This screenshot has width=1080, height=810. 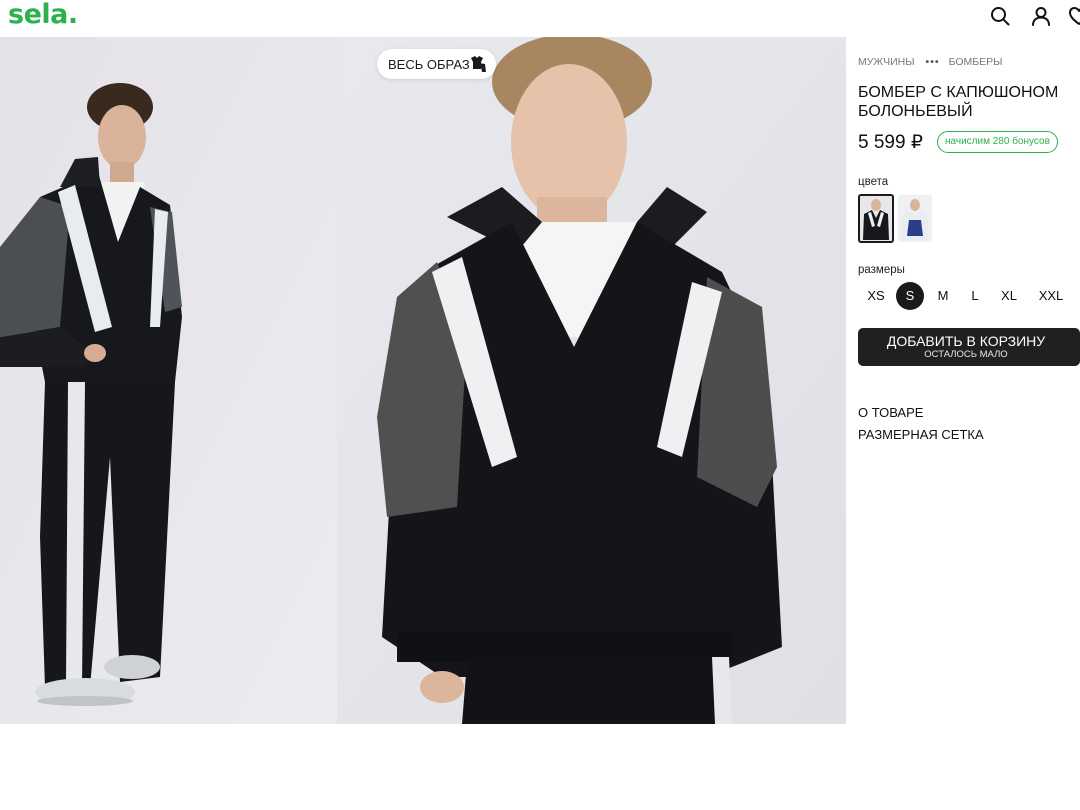 I want to click on breadcrumb: МУЖЧИНЫ ••• БОМБЕРЫ, so click(x=930, y=62).